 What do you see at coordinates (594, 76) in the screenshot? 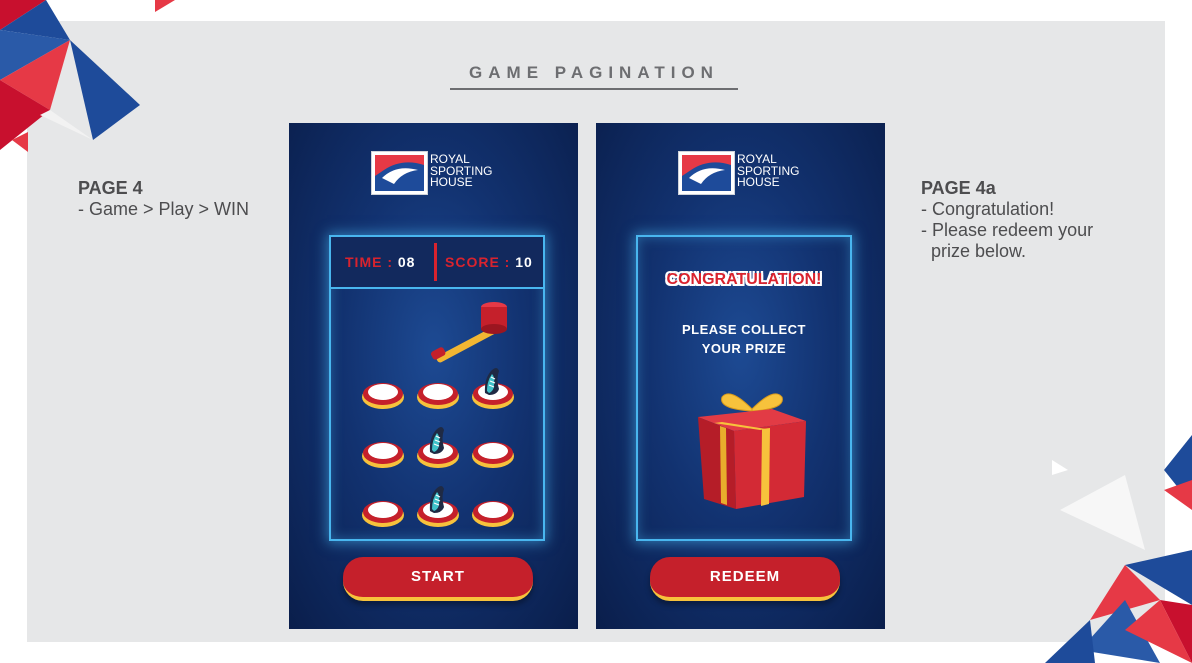
I see `page-title: GAME PAGINATION` at bounding box center [594, 76].